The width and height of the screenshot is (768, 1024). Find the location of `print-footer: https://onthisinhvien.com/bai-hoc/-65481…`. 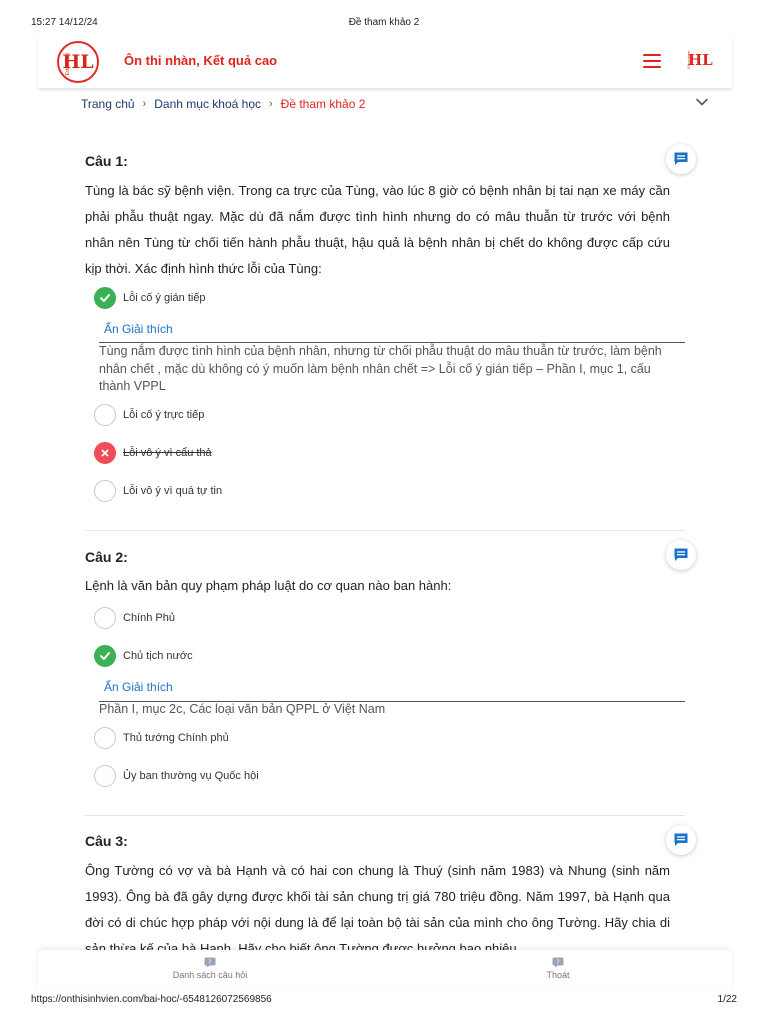

print-footer: https://onthisinhvien.com/bai-hoc/-65481… is located at coordinates (384, 1001).